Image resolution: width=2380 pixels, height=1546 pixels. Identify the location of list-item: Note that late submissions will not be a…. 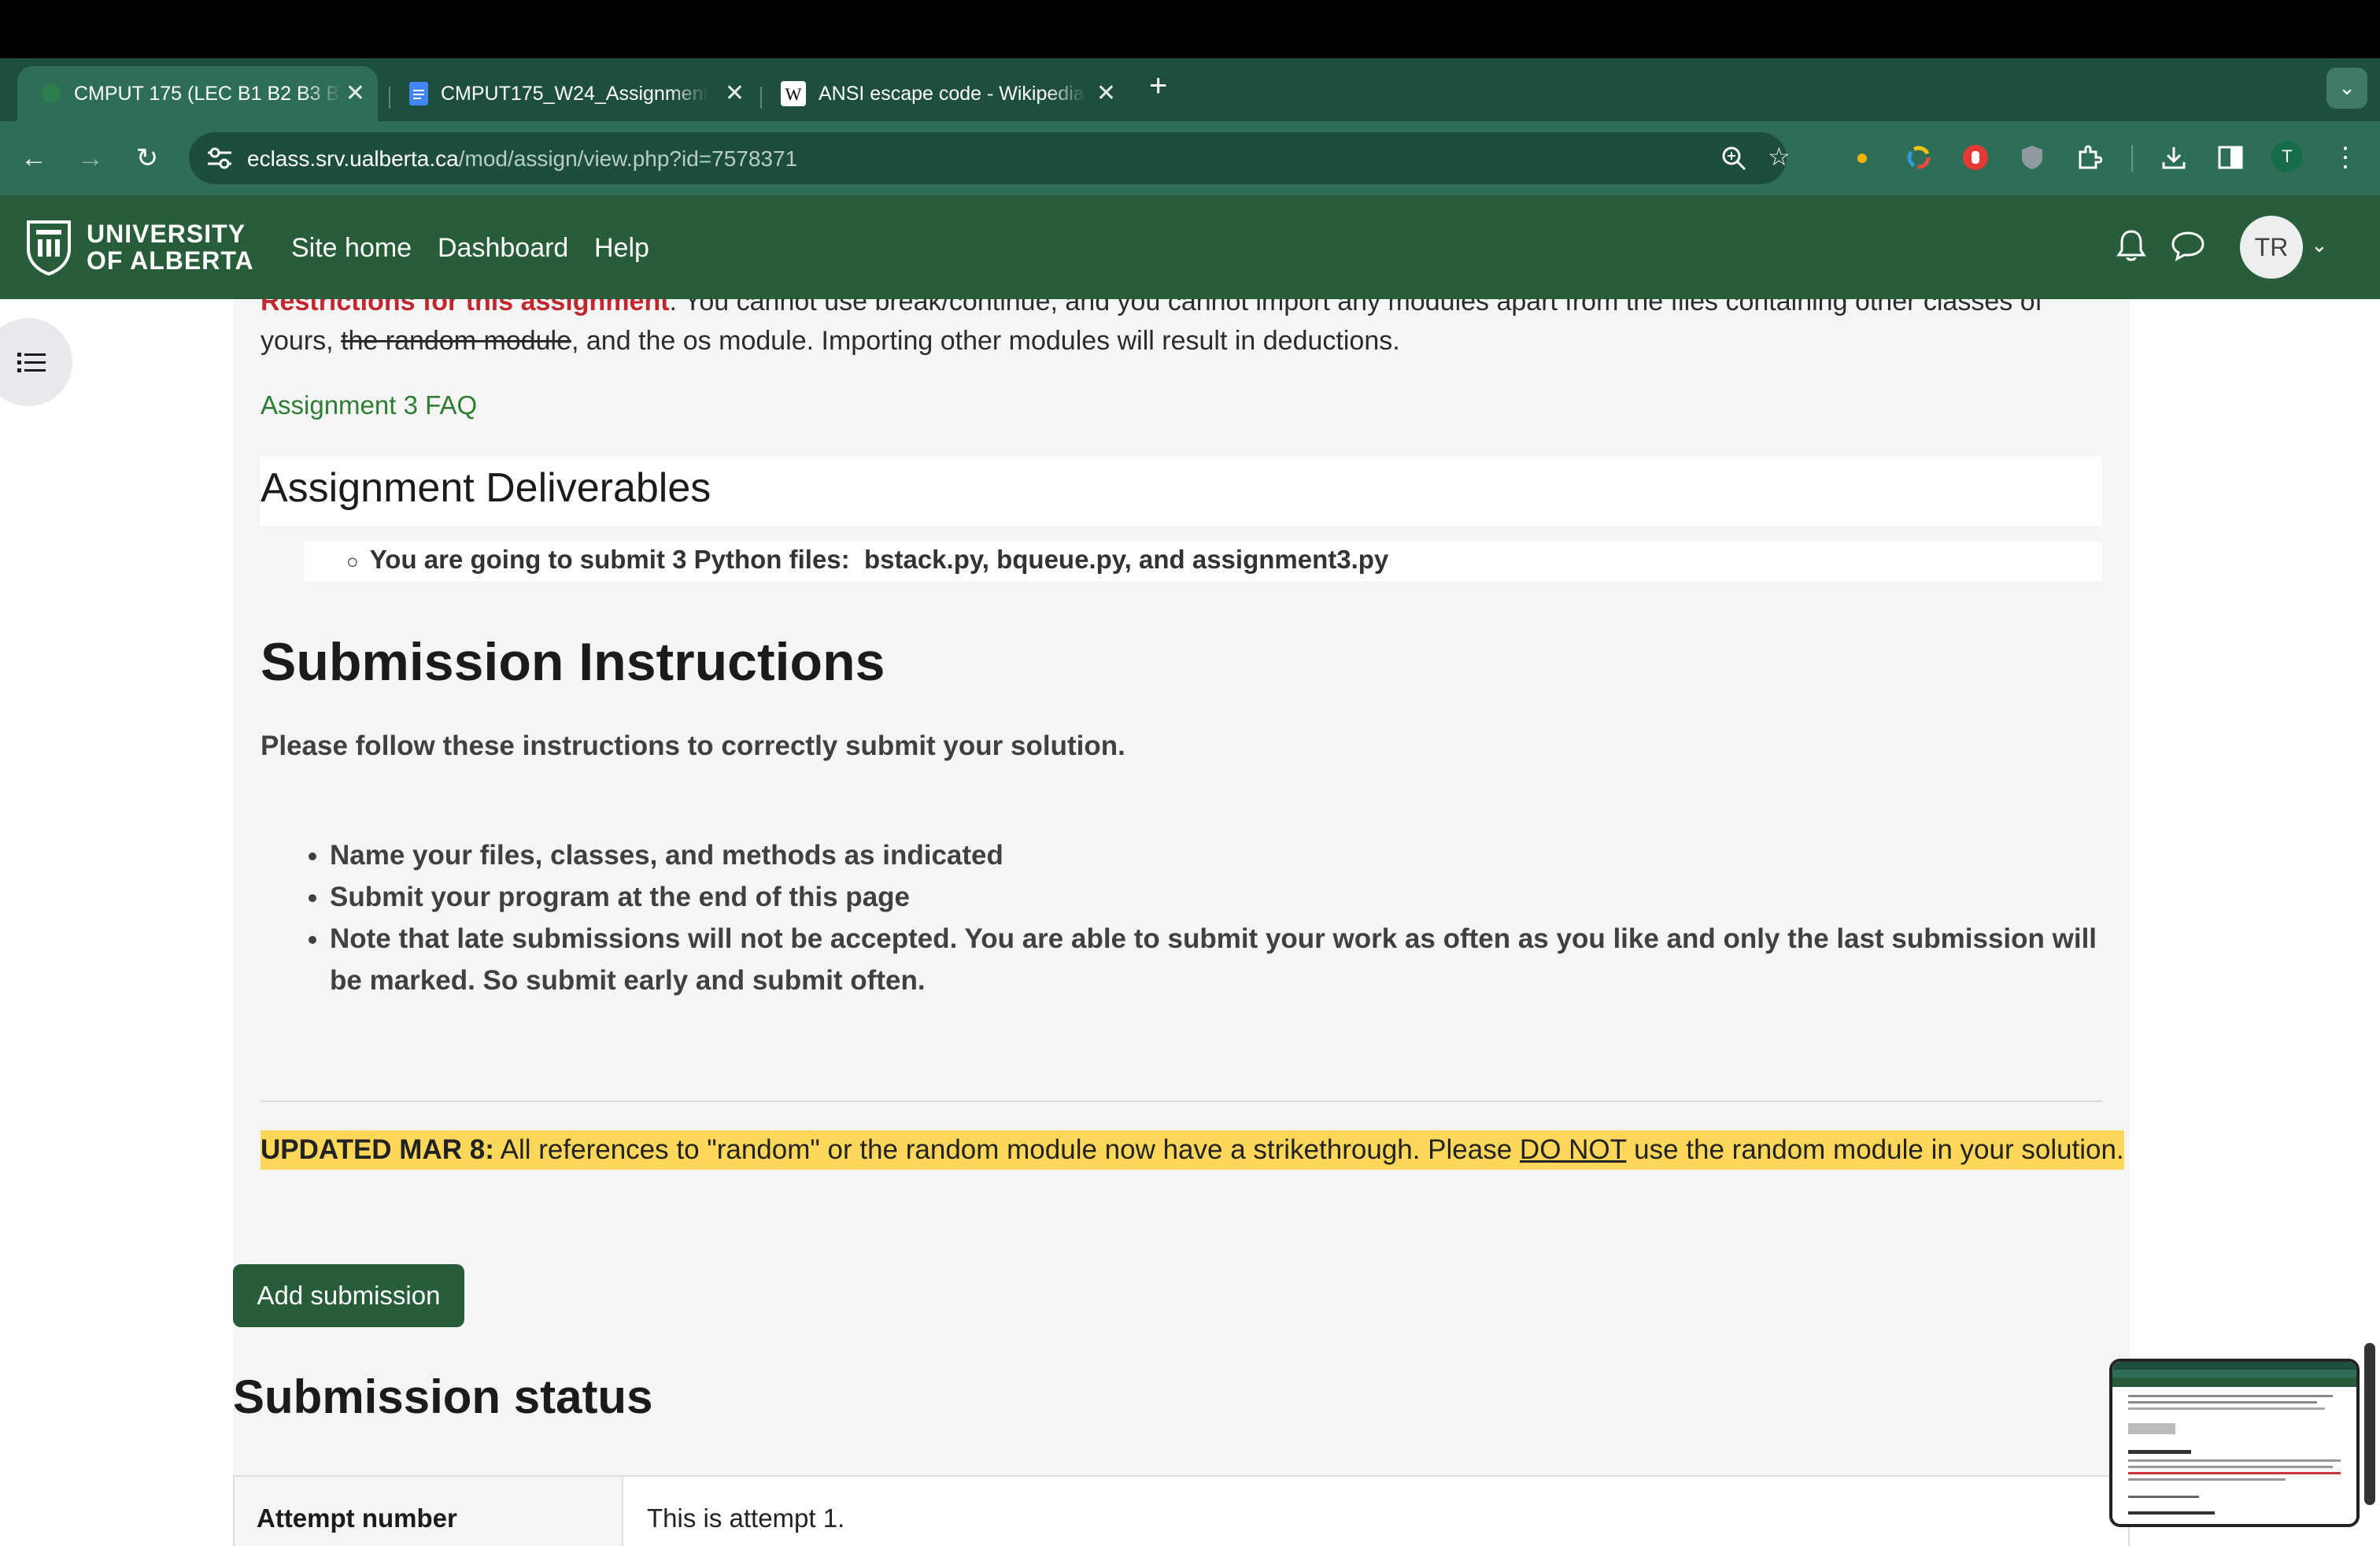
(1227, 960).